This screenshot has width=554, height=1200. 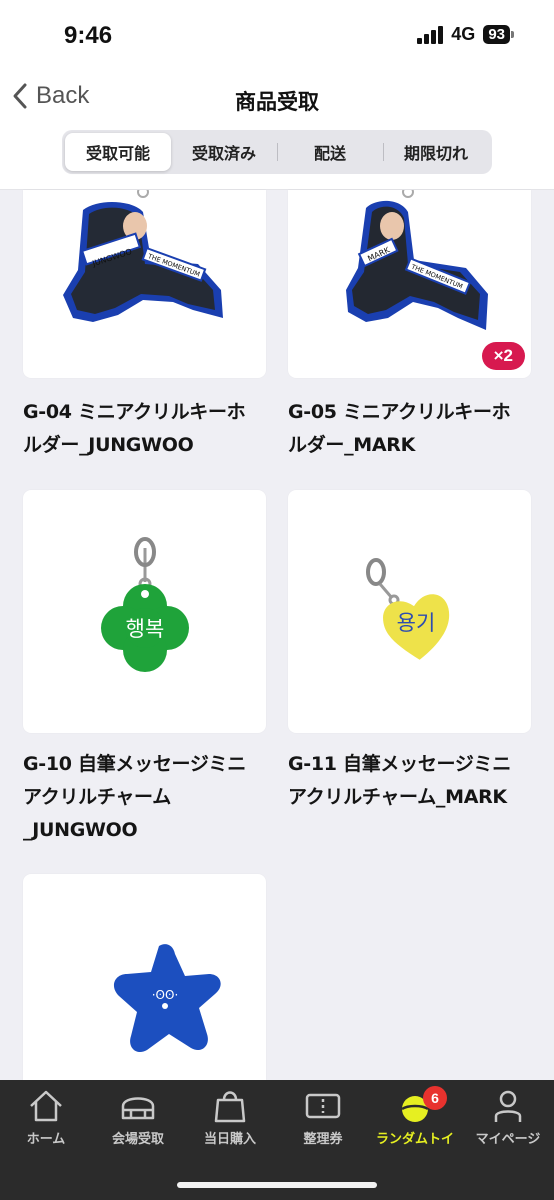 I want to click on status-bar: 9:46 4G 93, so click(x=277, y=35).